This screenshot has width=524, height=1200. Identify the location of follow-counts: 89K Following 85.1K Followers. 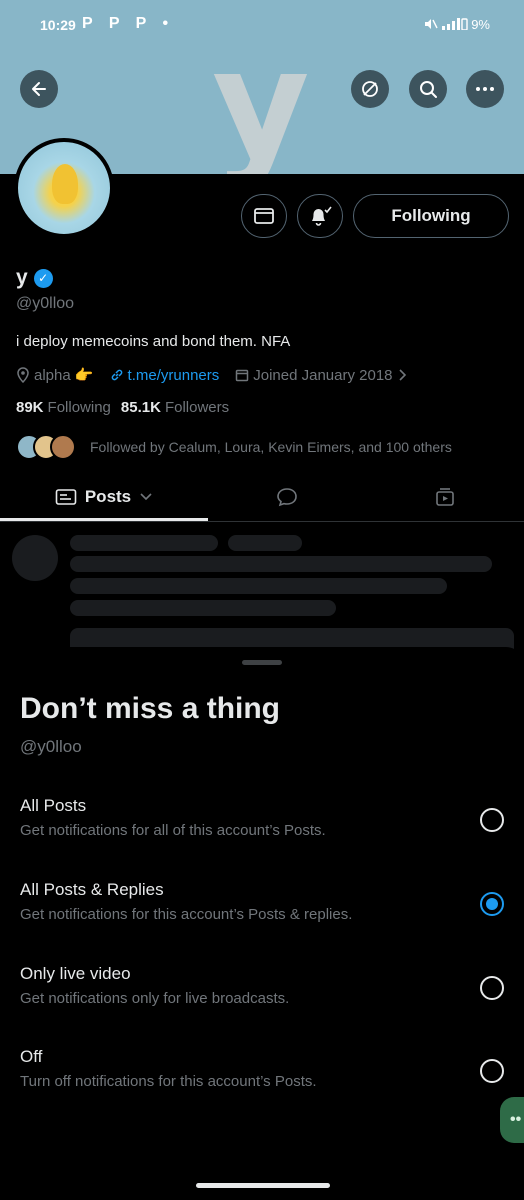
(122, 407).